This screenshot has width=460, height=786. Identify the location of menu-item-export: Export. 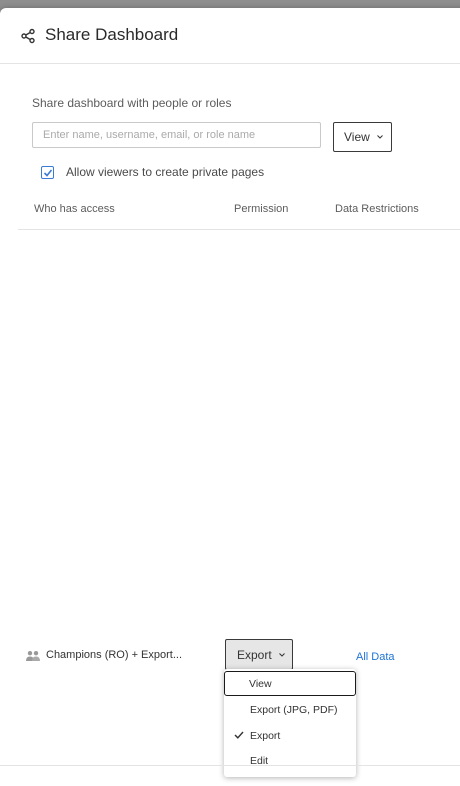
(290, 735).